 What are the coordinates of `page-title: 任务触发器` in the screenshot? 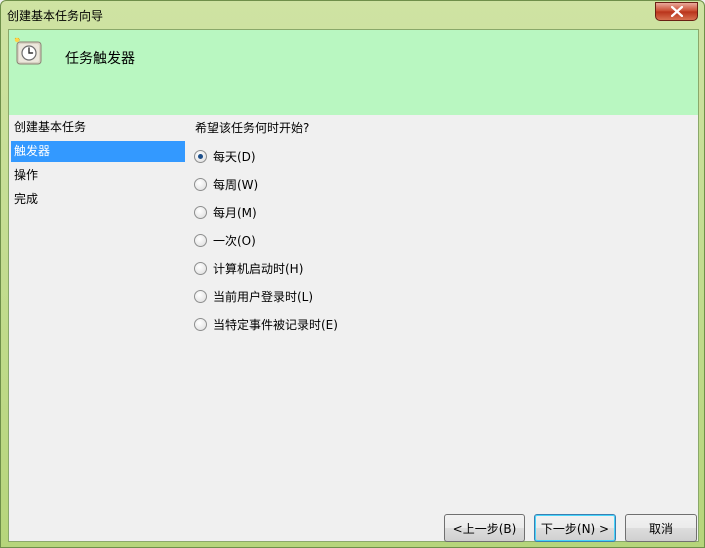 It's located at (100, 59).